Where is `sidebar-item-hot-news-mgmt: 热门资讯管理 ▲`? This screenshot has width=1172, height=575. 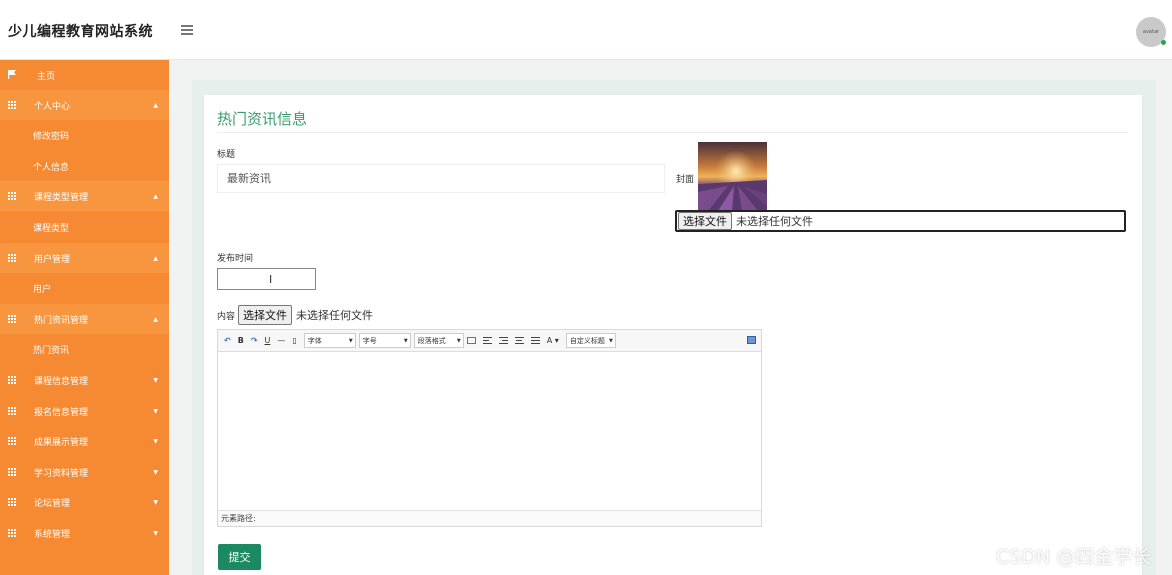
sidebar-item-hot-news-mgmt: 热门资讯管理 ▲ is located at coordinates (84, 319).